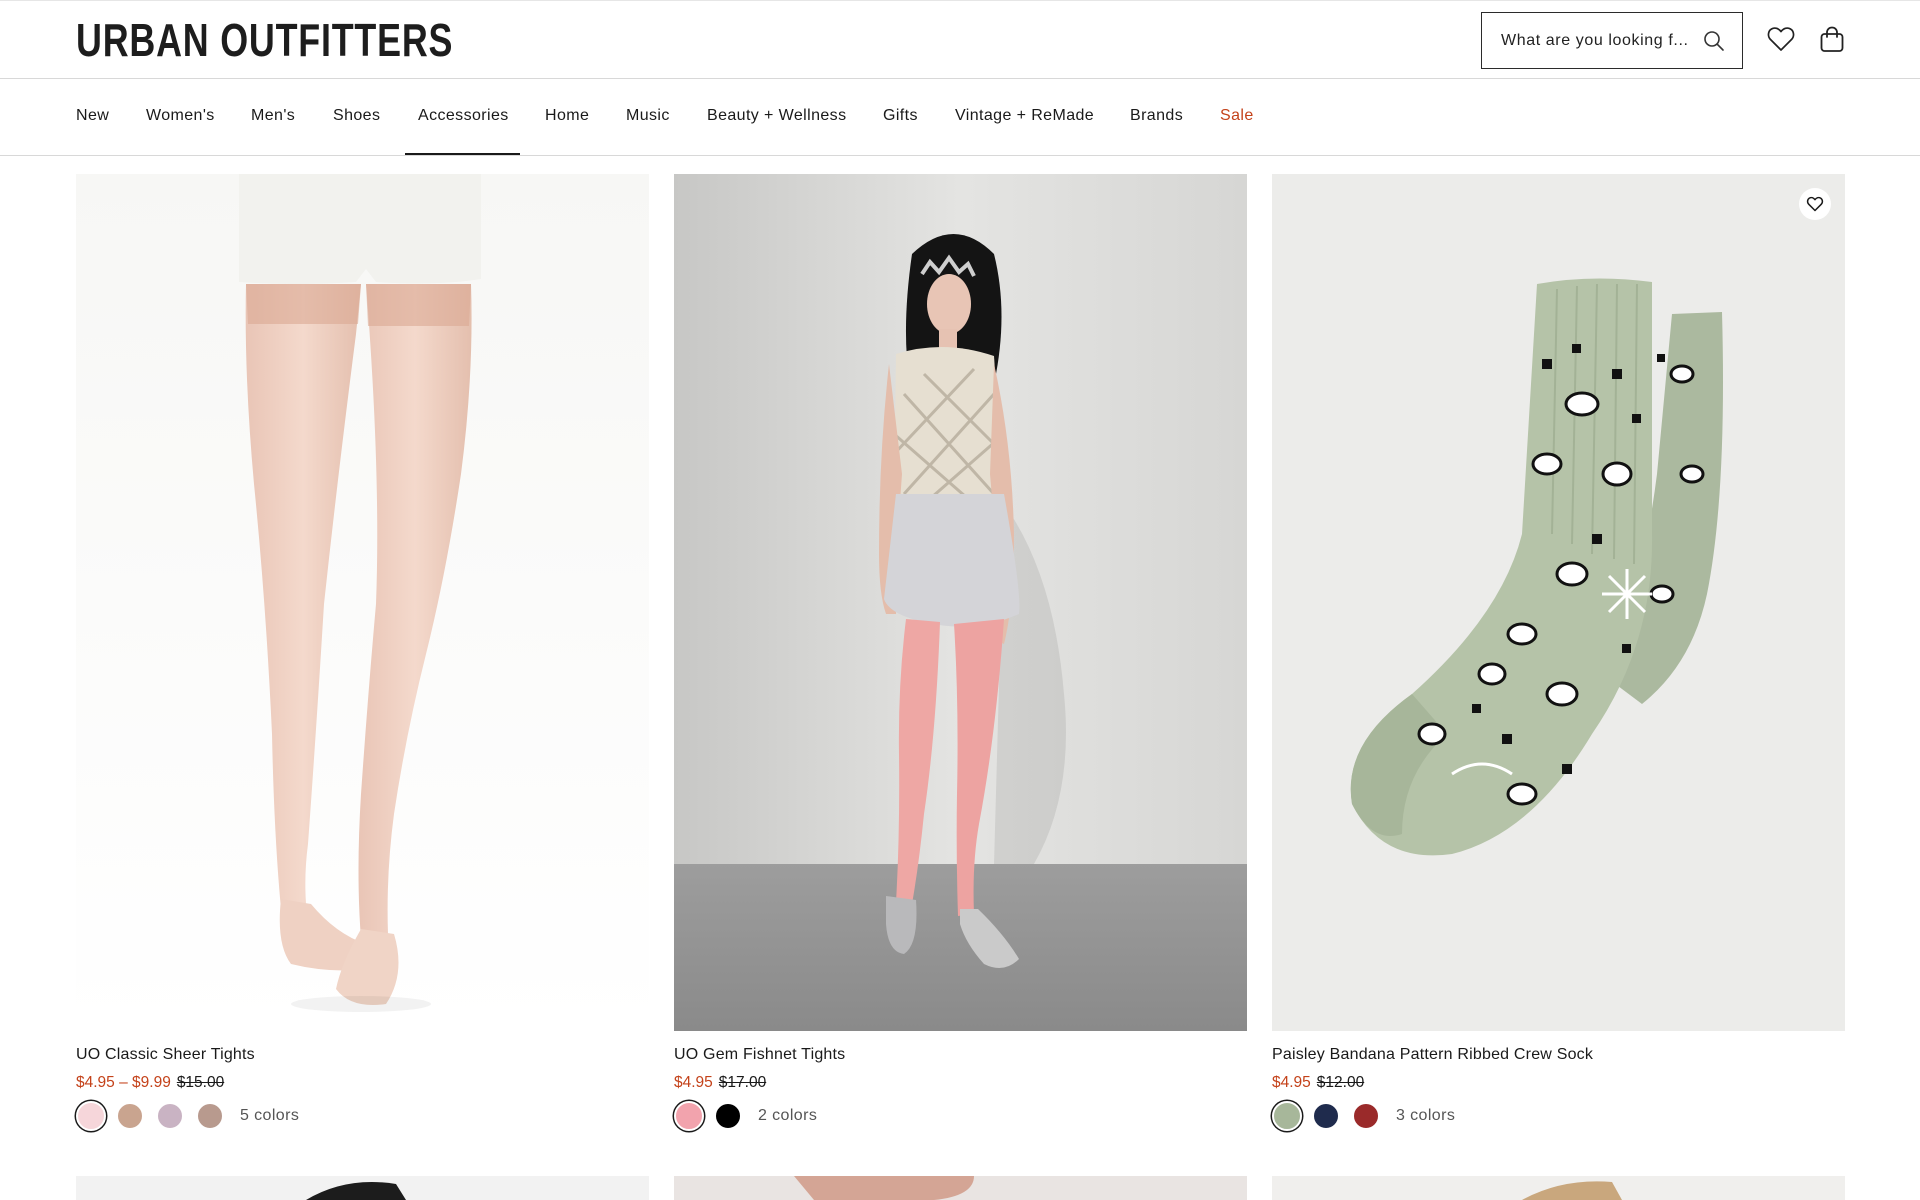 This screenshot has height=1200, width=1920. I want to click on product-price: $4.95 $12.00, so click(1318, 1083).